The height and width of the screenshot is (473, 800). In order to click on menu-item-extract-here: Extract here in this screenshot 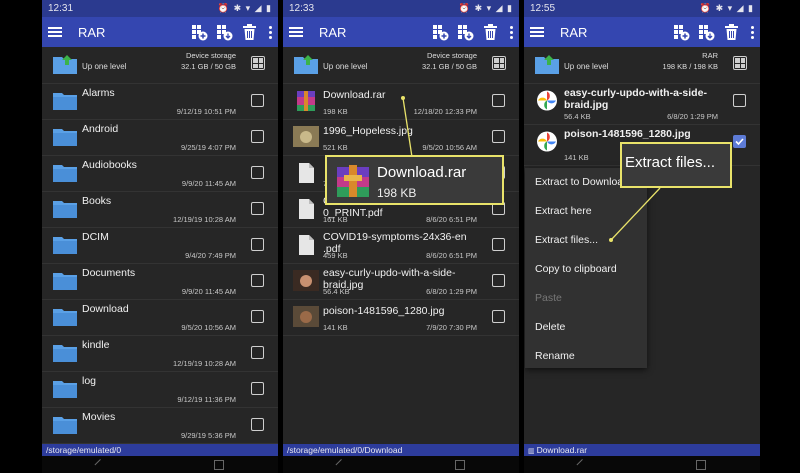, I will do `click(563, 211)`.